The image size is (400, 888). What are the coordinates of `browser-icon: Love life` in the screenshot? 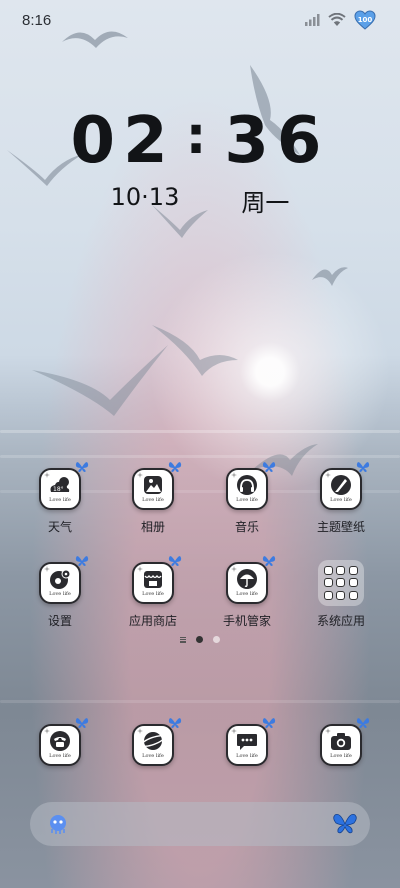 It's located at (157, 742).